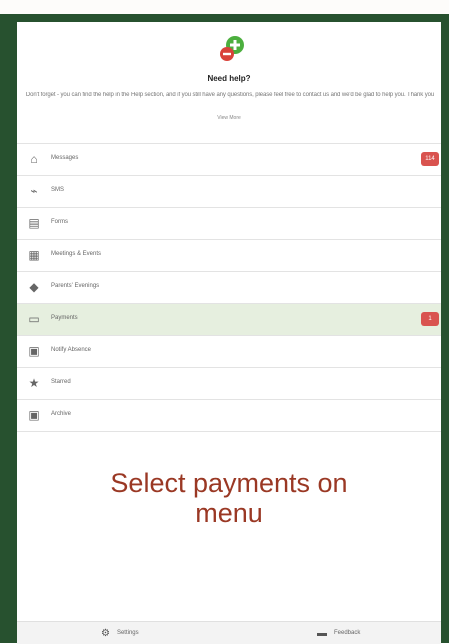 The image size is (449, 644). I want to click on view-more-link: View More, so click(229, 118).